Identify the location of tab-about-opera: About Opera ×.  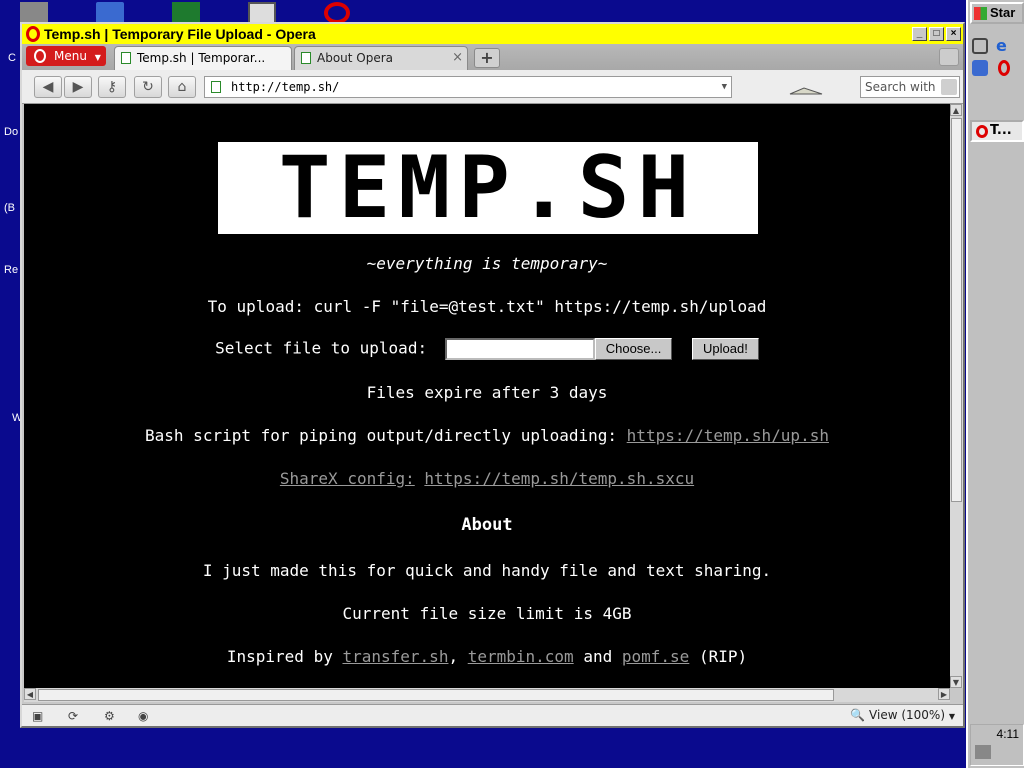
(381, 58).